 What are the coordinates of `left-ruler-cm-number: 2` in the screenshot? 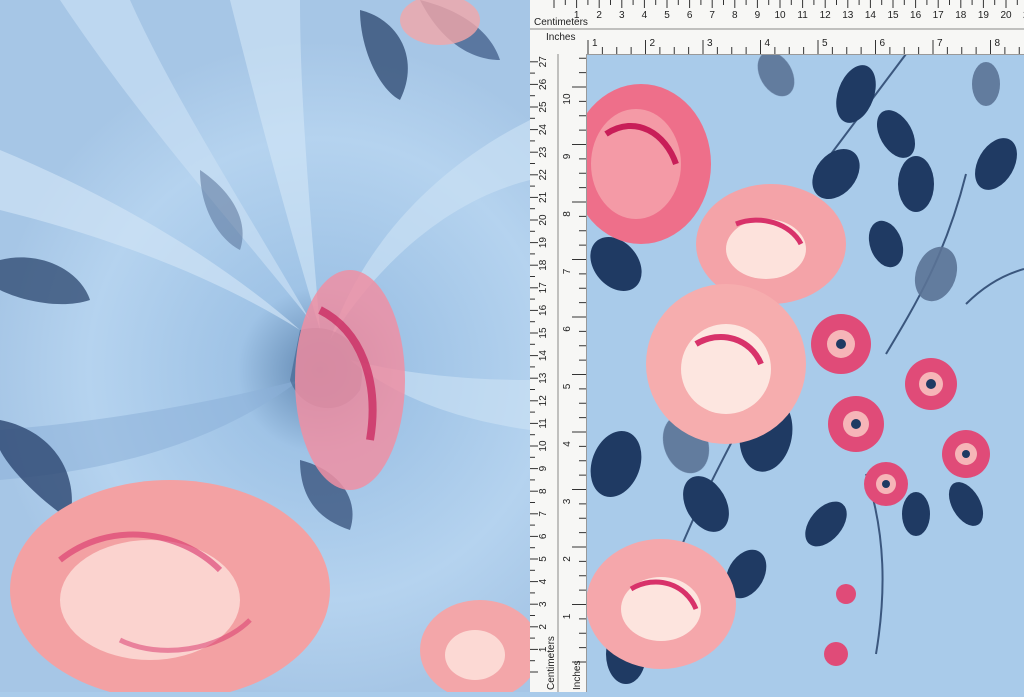 It's located at (543, 627).